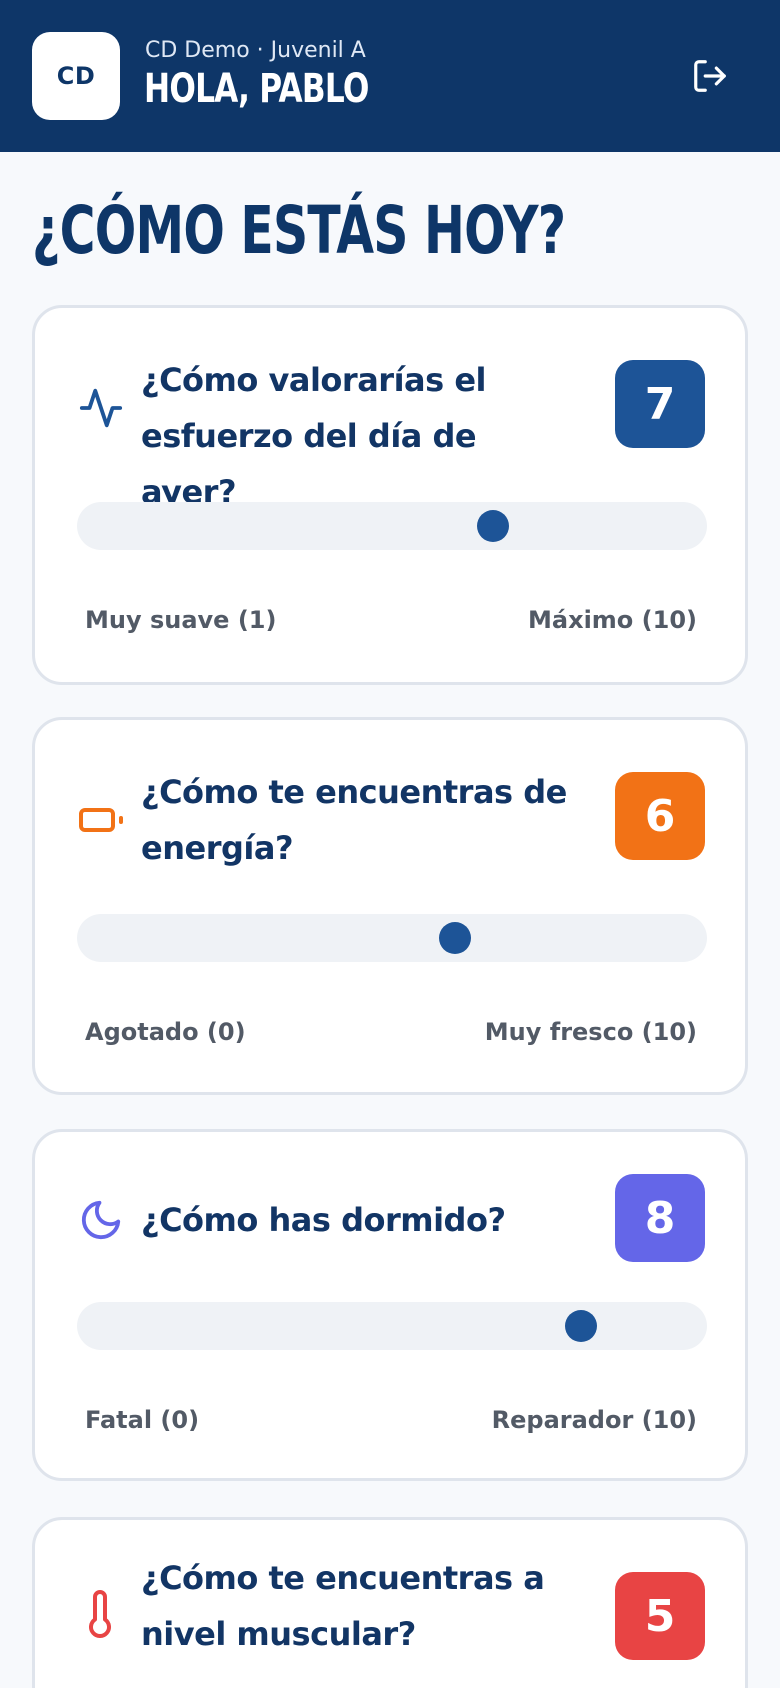  I want to click on slider-min-label: Muy suave (1), so click(181, 620).